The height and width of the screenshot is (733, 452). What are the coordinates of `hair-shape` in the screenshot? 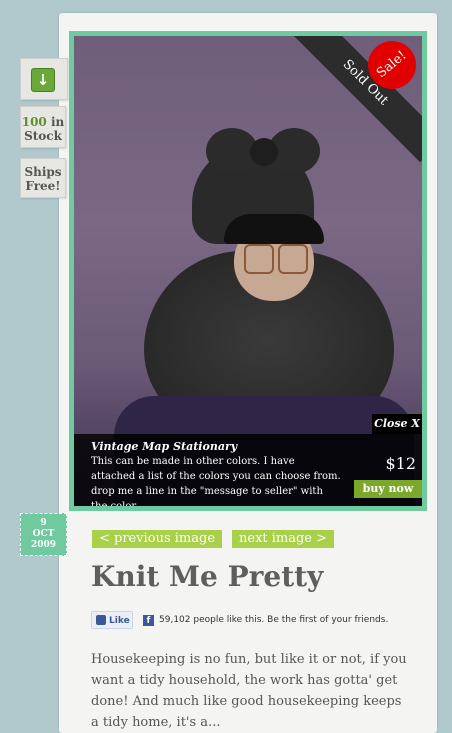 It's located at (274, 229).